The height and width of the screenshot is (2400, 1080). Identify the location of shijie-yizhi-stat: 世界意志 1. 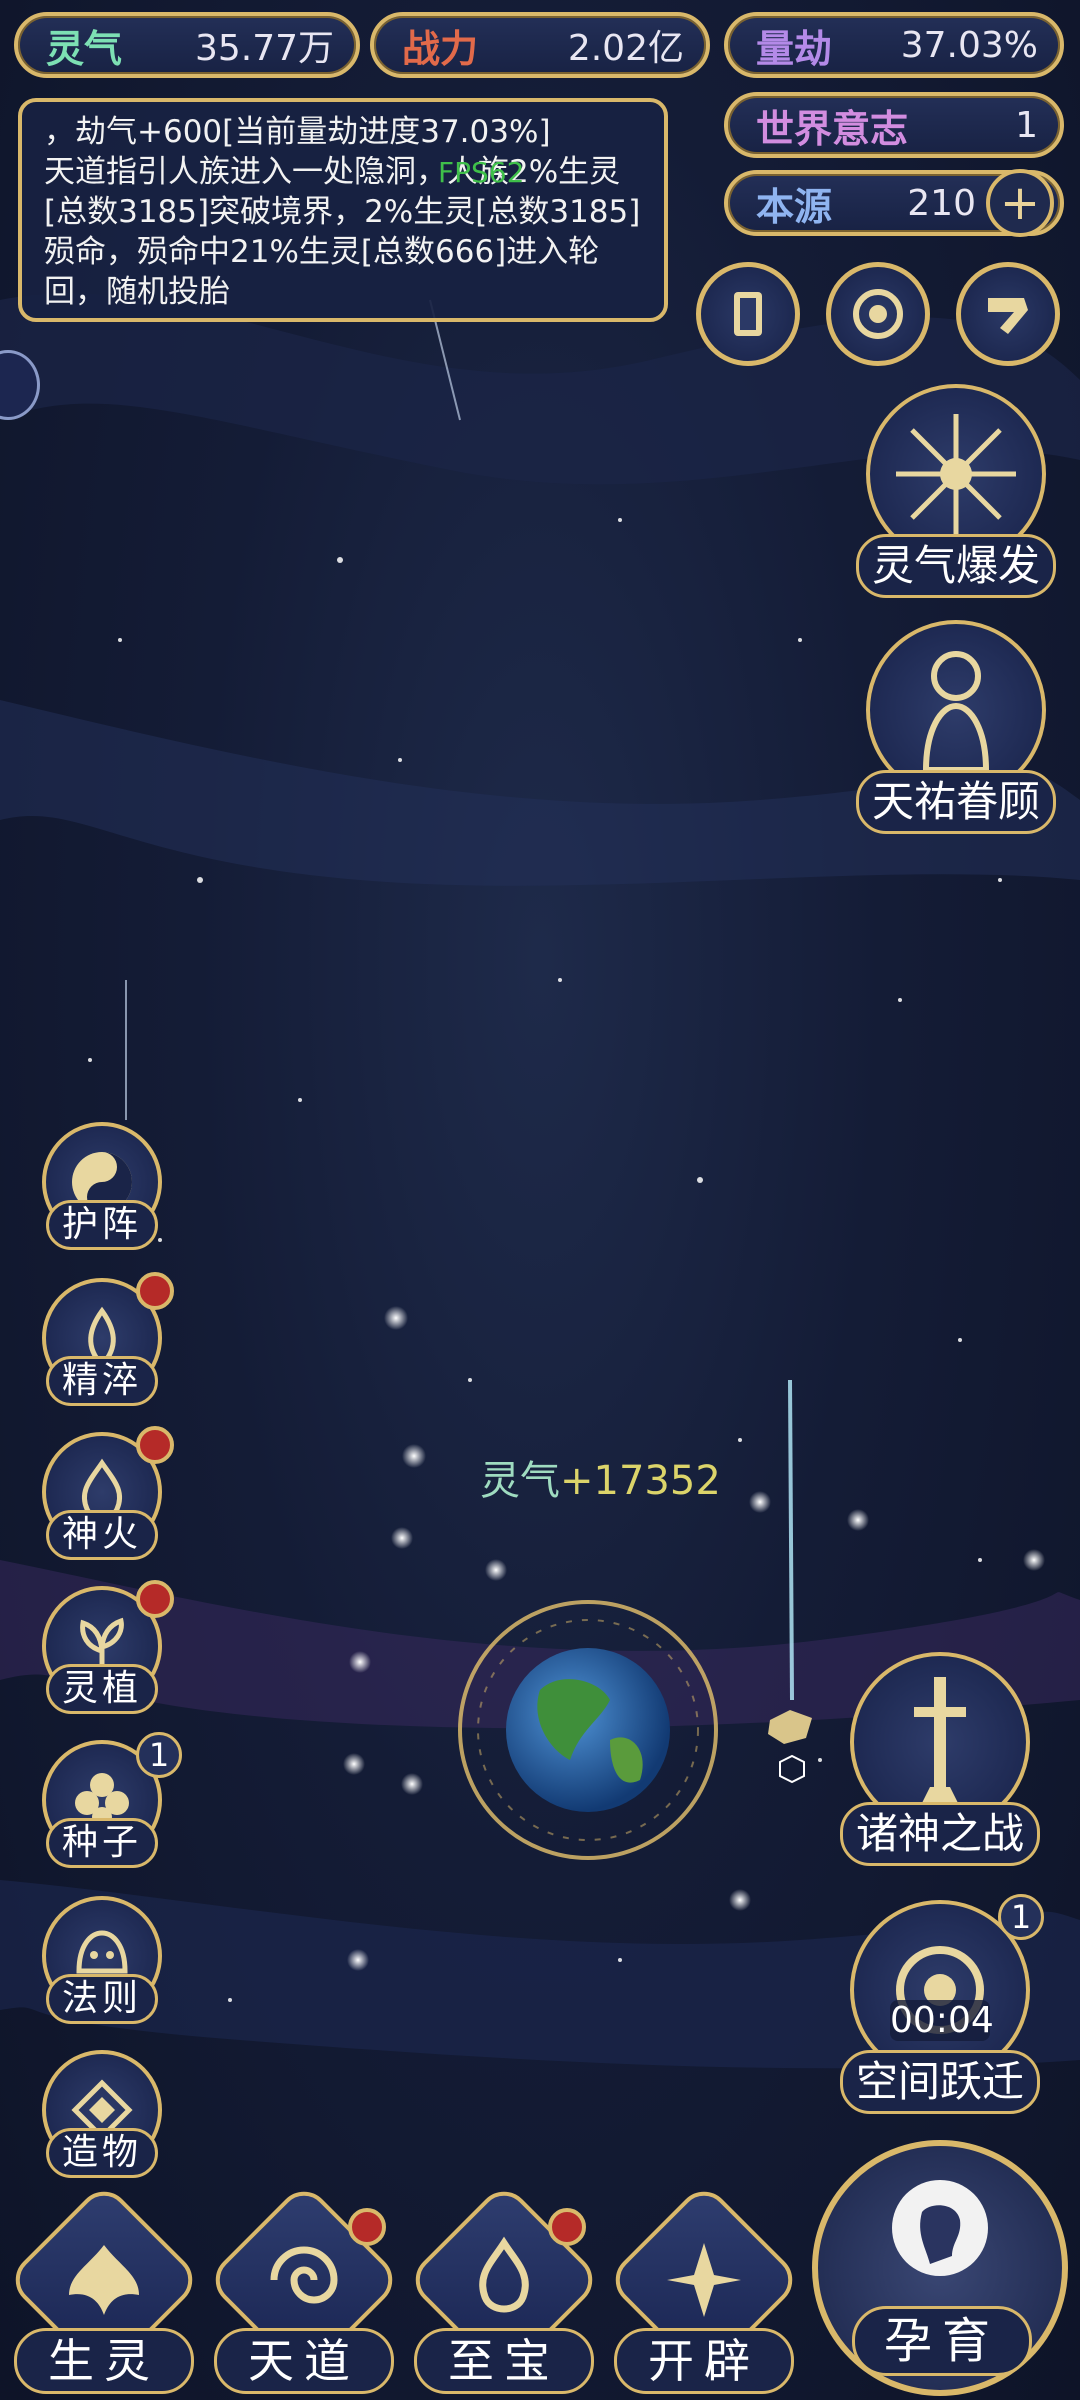
(894, 125).